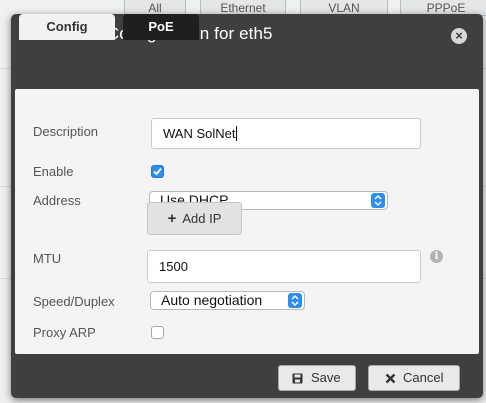 The image size is (486, 403). I want to click on speed-duplex-select: Auto negotiation, so click(227, 300).